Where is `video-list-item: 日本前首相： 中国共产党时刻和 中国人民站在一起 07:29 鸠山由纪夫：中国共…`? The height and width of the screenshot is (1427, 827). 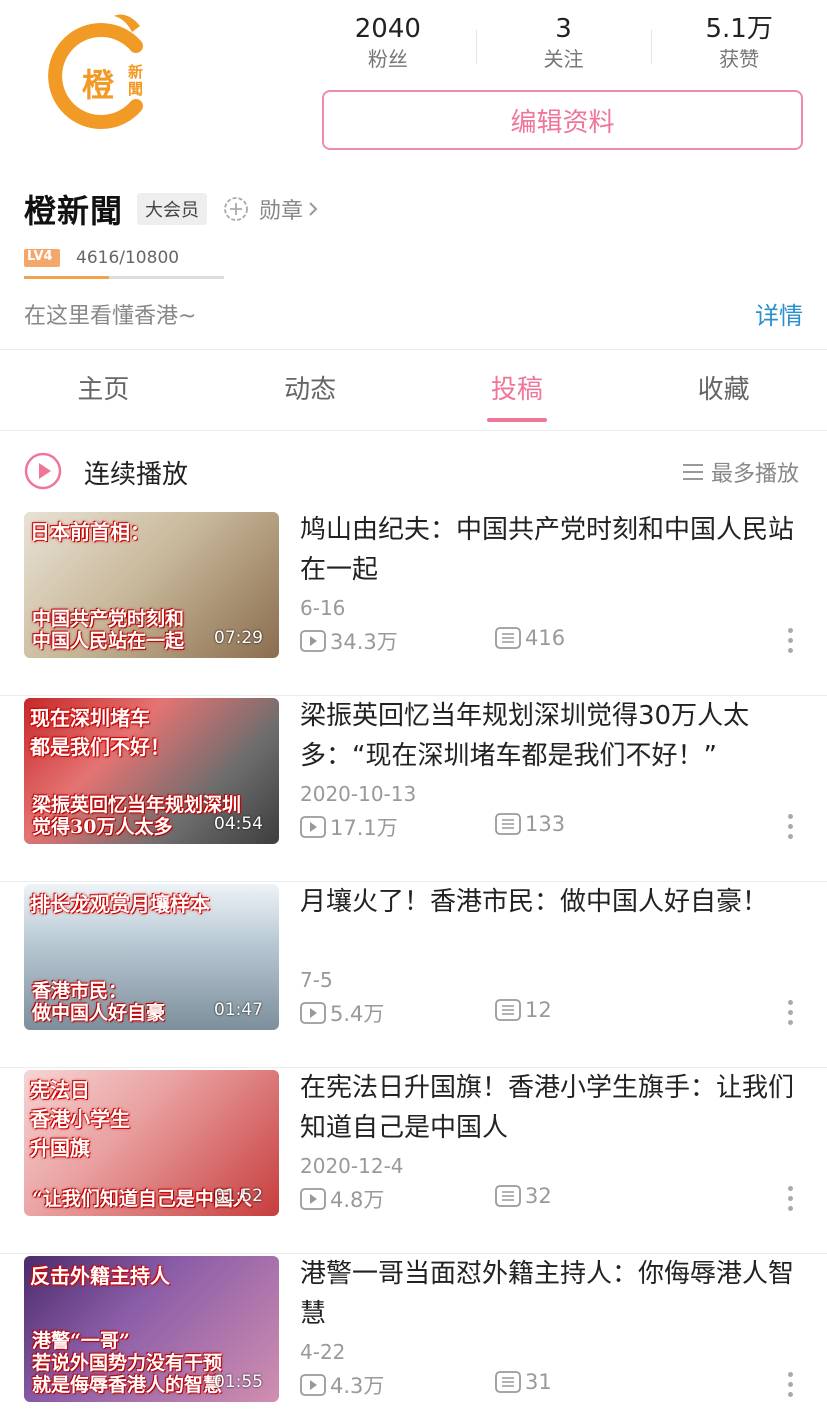
video-list-item: 日本前首相： 中国共产党时刻和 中国人民站在一起 07:29 鸠山由纪夫：中国共… is located at coordinates (413, 603).